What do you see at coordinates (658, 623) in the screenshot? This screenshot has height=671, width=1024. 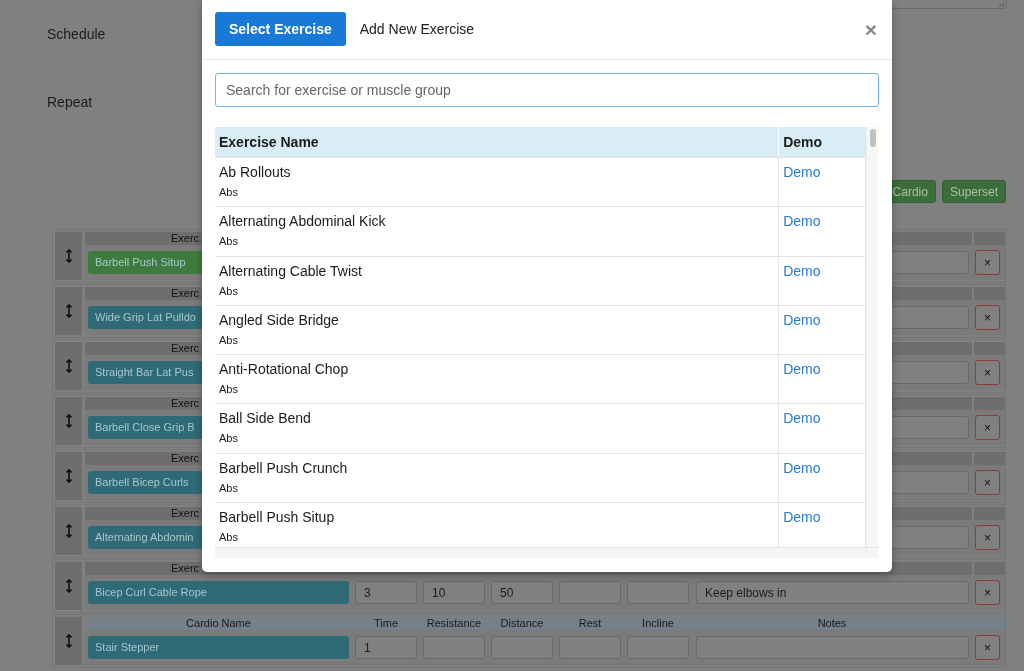 I see `column-header: Incline` at bounding box center [658, 623].